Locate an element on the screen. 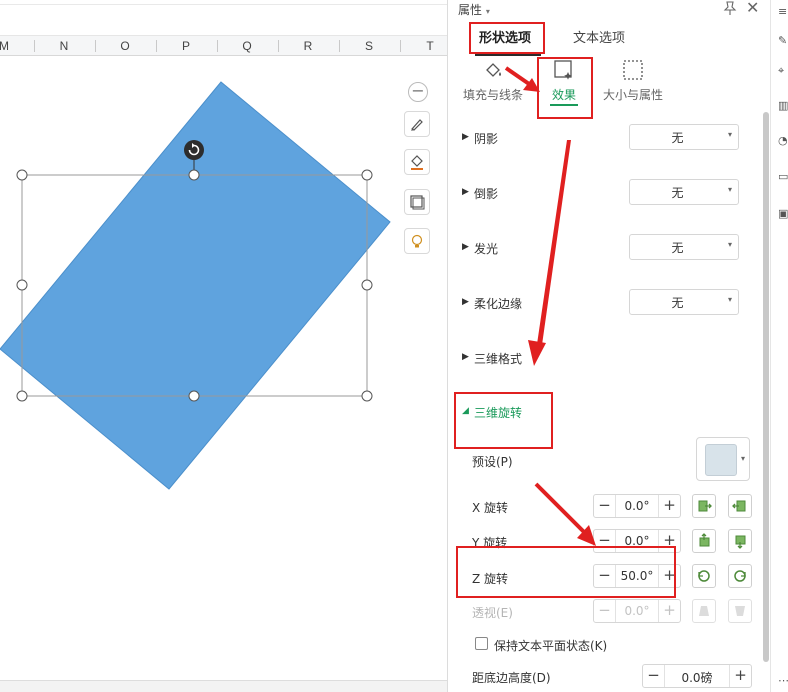 Image resolution: width=788 pixels, height=692 pixels. right-sidebar-toolbar: ≡ ✎ ⌖ ▥ ◔ ▭ ▣ ⋯ is located at coordinates (779, 346).